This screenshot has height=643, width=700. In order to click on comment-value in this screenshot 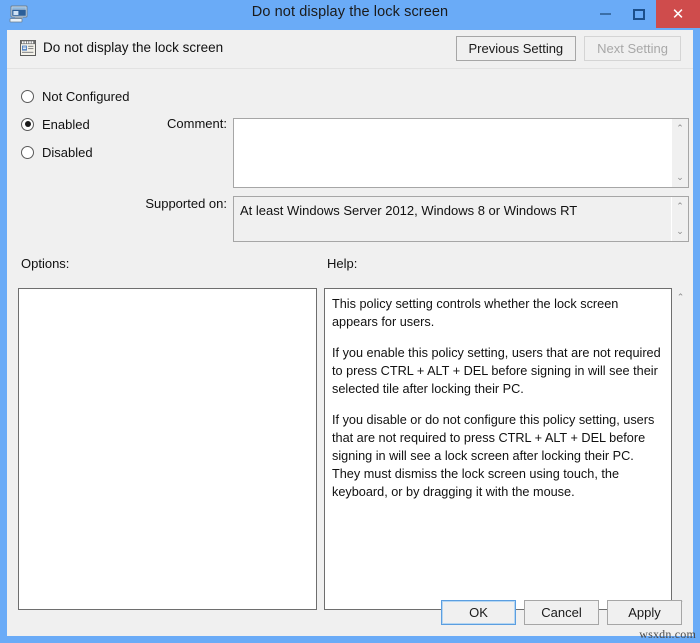, I will do `click(452, 153)`.